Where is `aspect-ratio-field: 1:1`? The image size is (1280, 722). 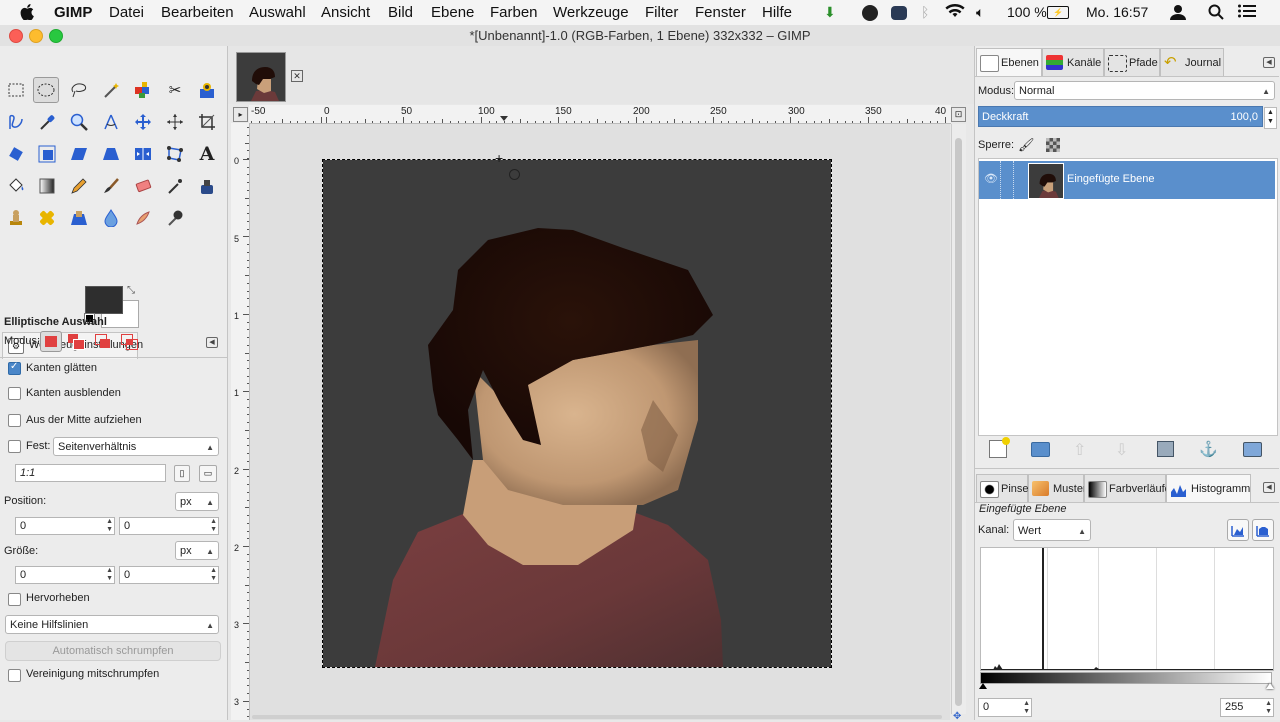 aspect-ratio-field: 1:1 is located at coordinates (90, 473).